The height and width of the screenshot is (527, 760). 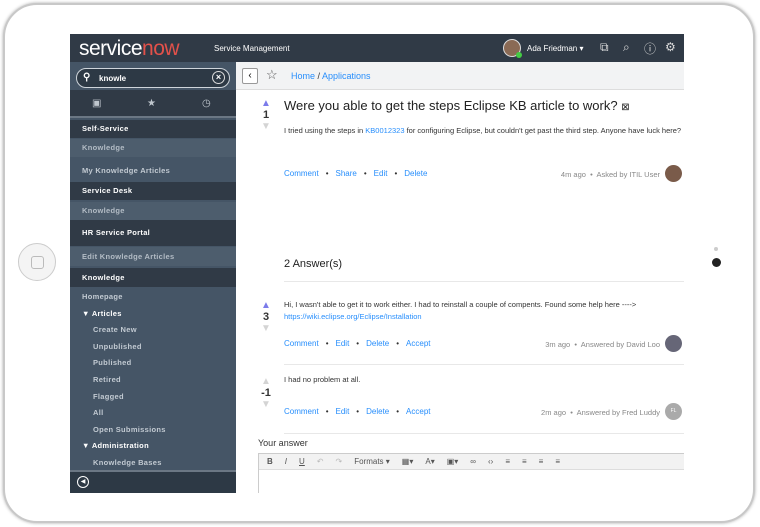 What do you see at coordinates (153, 129) in the screenshot?
I see `sidebar-item: Self-Service` at bounding box center [153, 129].